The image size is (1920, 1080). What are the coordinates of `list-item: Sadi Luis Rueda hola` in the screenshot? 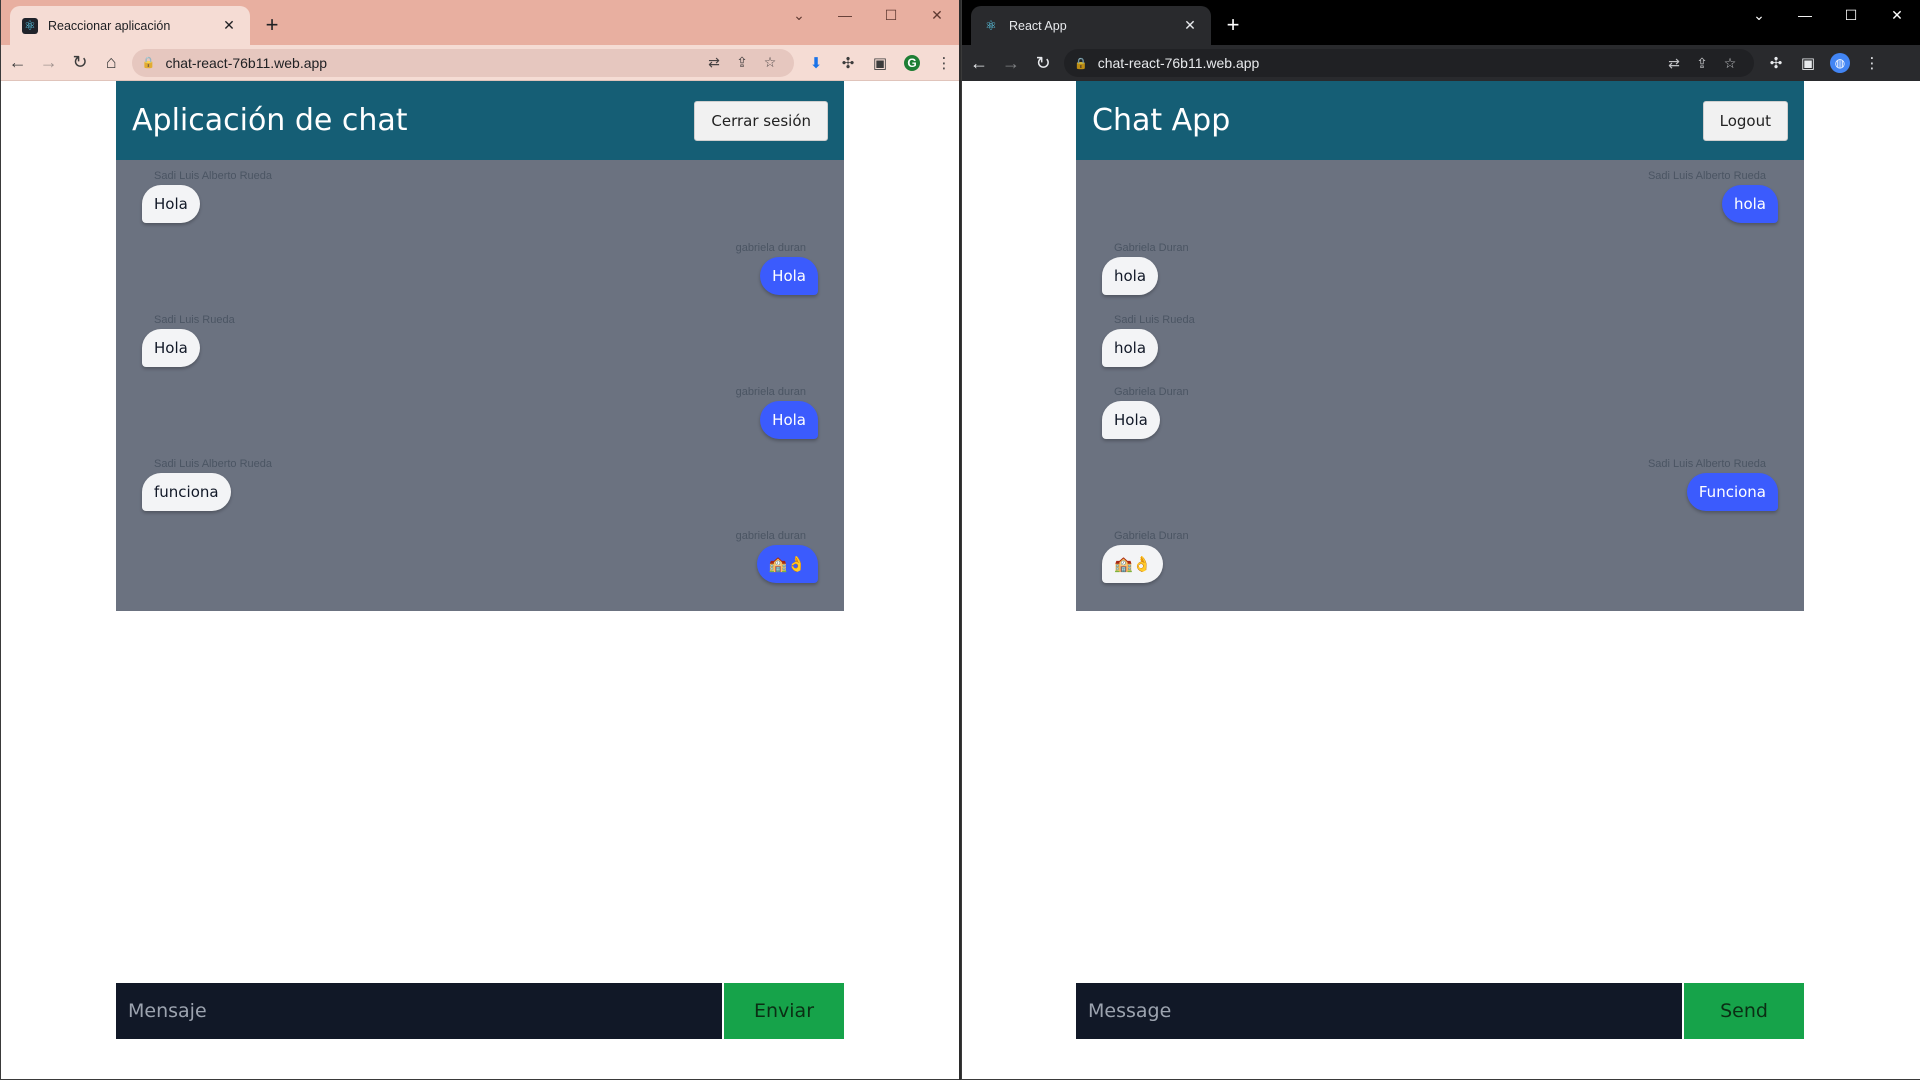 It's located at (1154, 340).